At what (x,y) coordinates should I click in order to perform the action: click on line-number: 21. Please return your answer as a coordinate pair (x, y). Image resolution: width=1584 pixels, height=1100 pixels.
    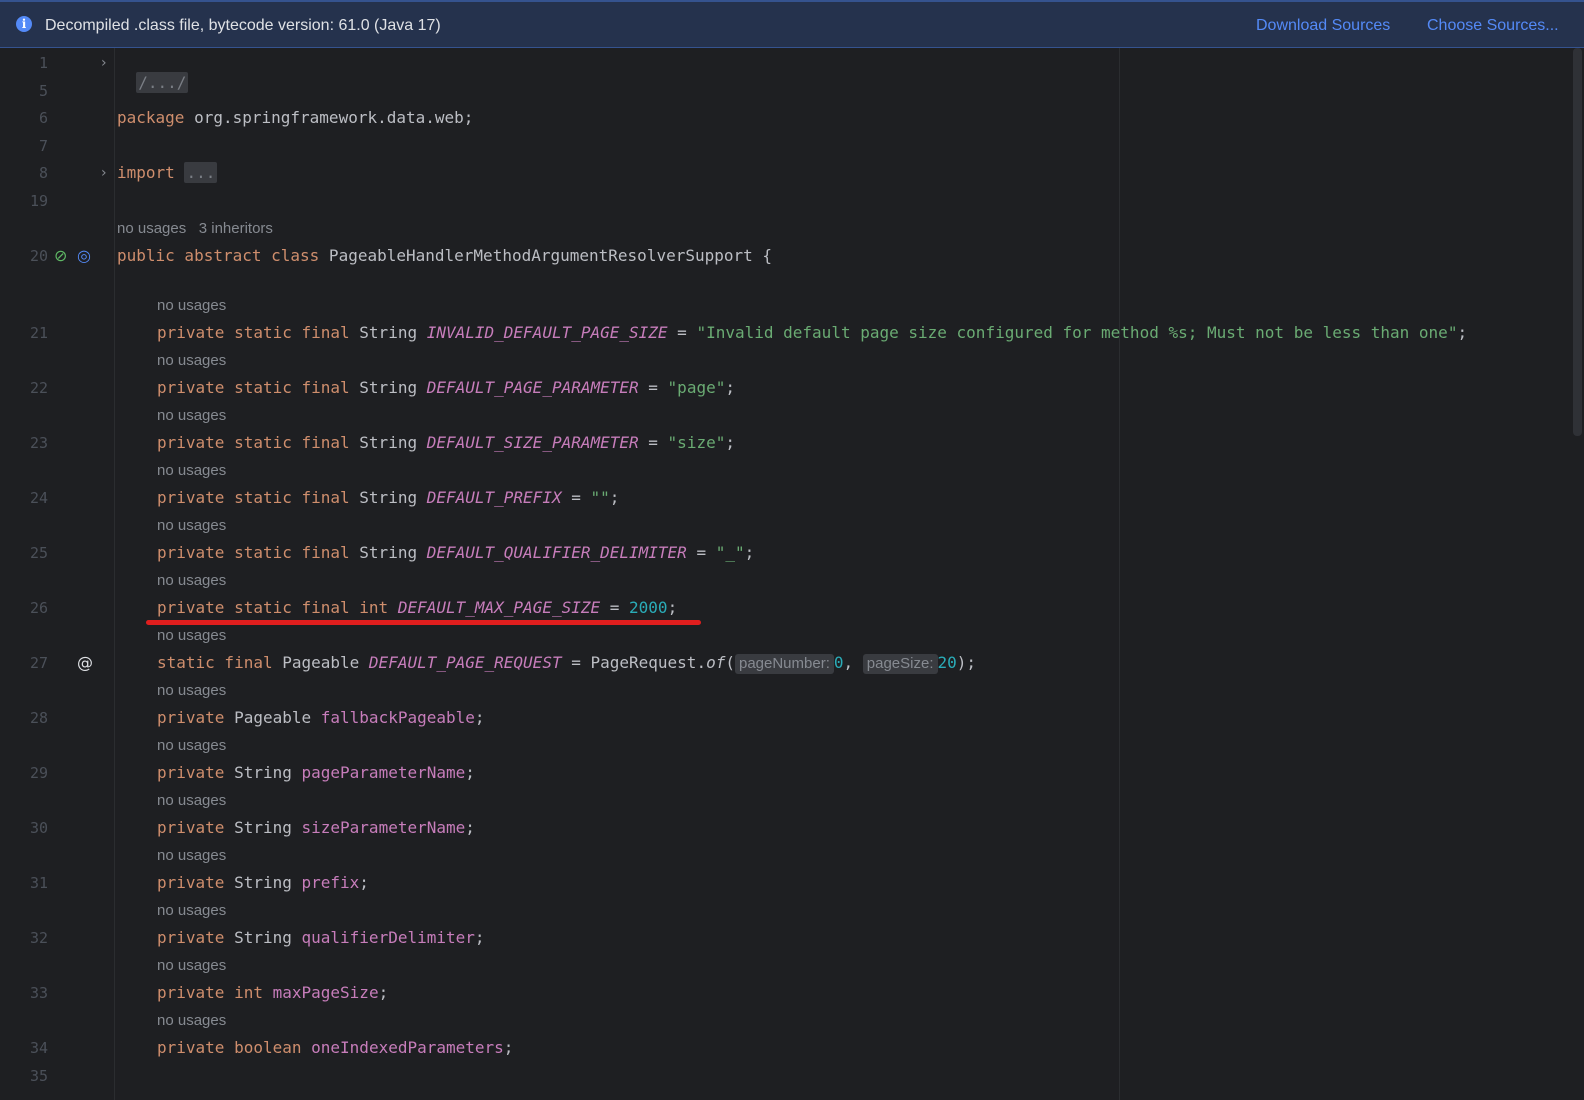
    Looking at the image, I should click on (38, 333).